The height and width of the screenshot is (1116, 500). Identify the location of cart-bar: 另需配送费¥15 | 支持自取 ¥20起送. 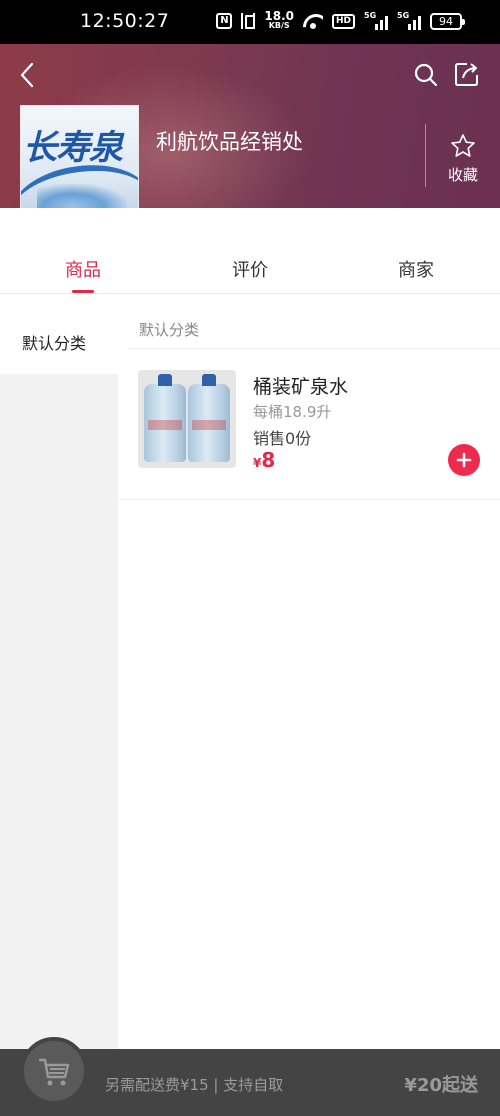
(250, 1076).